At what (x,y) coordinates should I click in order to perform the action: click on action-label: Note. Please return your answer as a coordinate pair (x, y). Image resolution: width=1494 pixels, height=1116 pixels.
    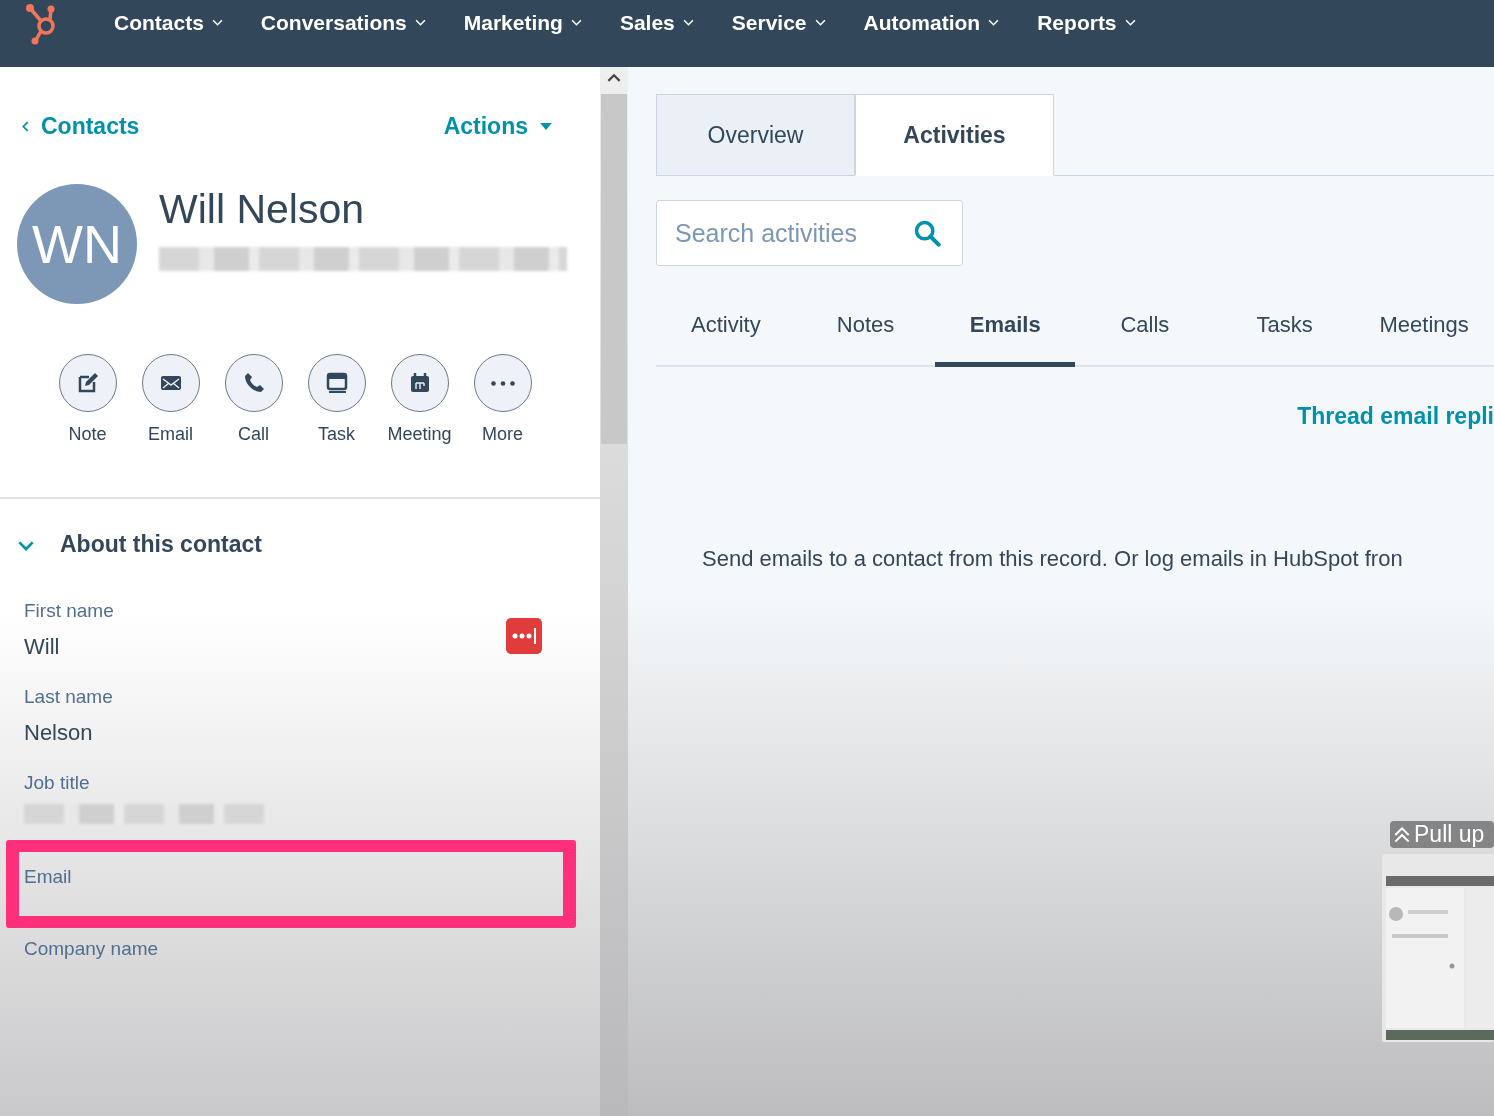
    Looking at the image, I should click on (87, 434).